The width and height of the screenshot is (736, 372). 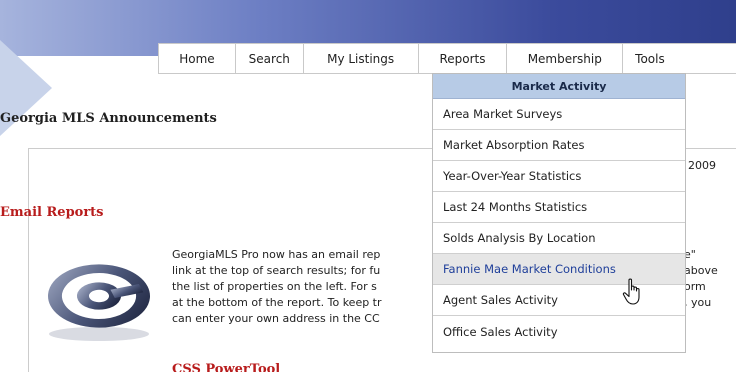 What do you see at coordinates (270, 58) in the screenshot?
I see `nav-search: Search` at bounding box center [270, 58].